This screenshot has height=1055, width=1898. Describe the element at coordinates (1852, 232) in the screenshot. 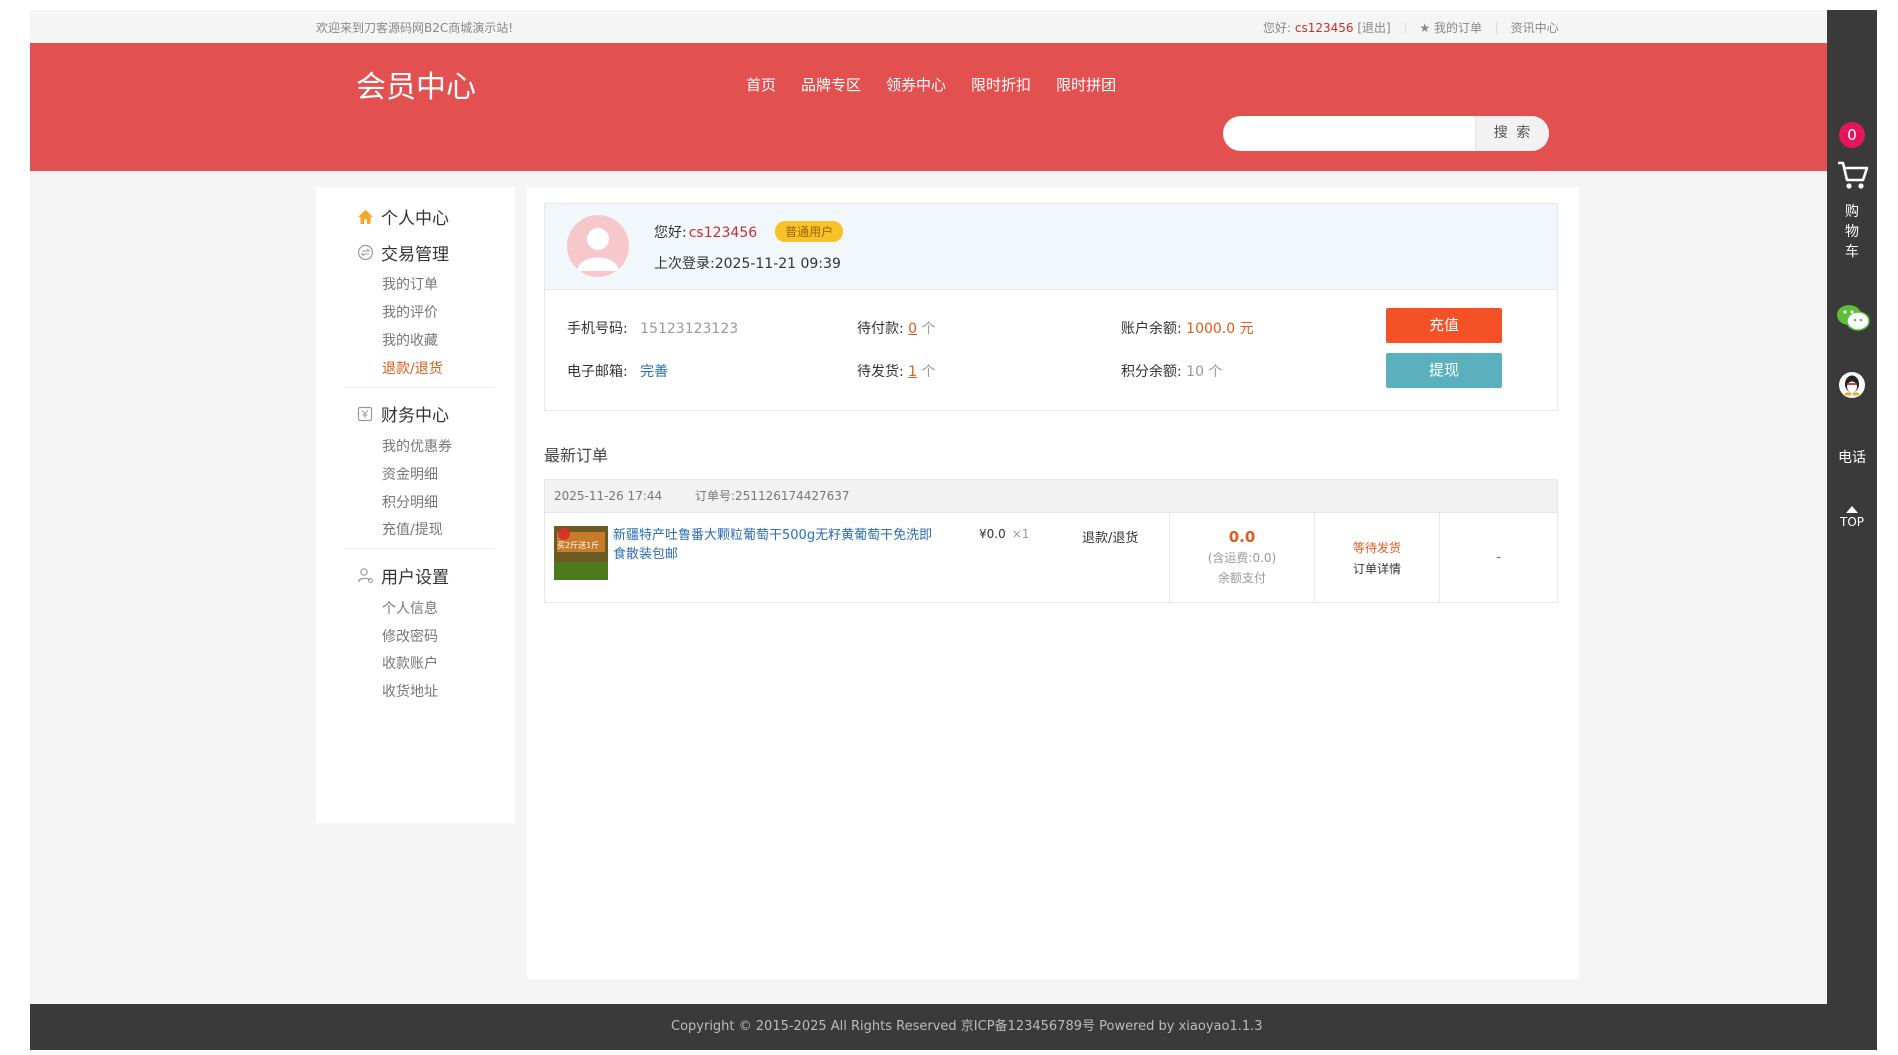

I see `cart-label: 购物车` at that location.